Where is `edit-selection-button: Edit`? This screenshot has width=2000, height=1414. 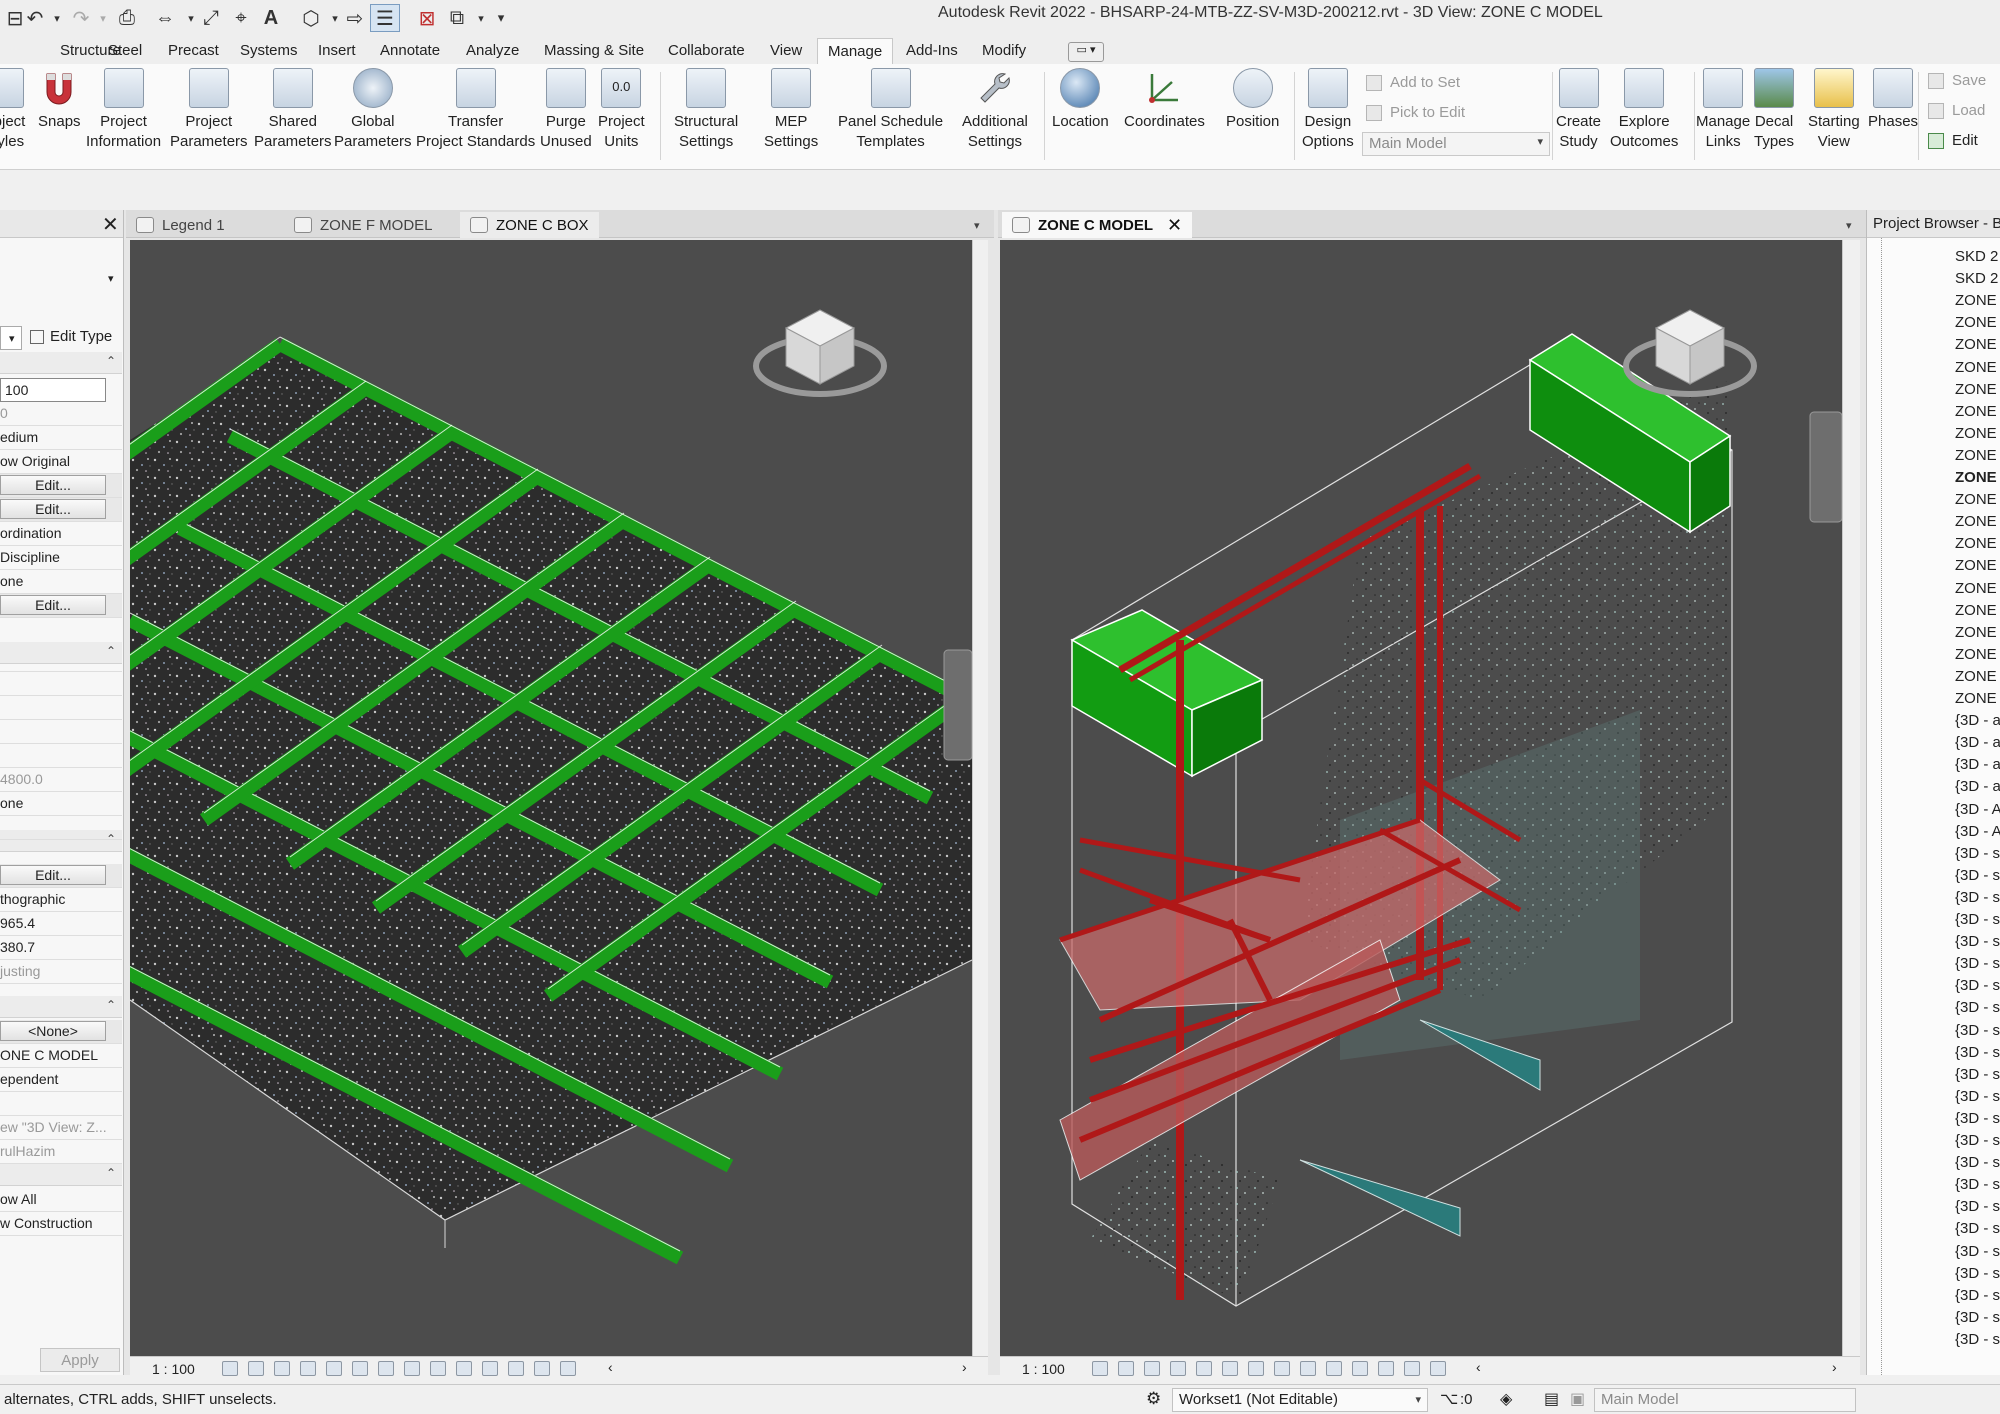
edit-selection-button: Edit is located at coordinates (1953, 140).